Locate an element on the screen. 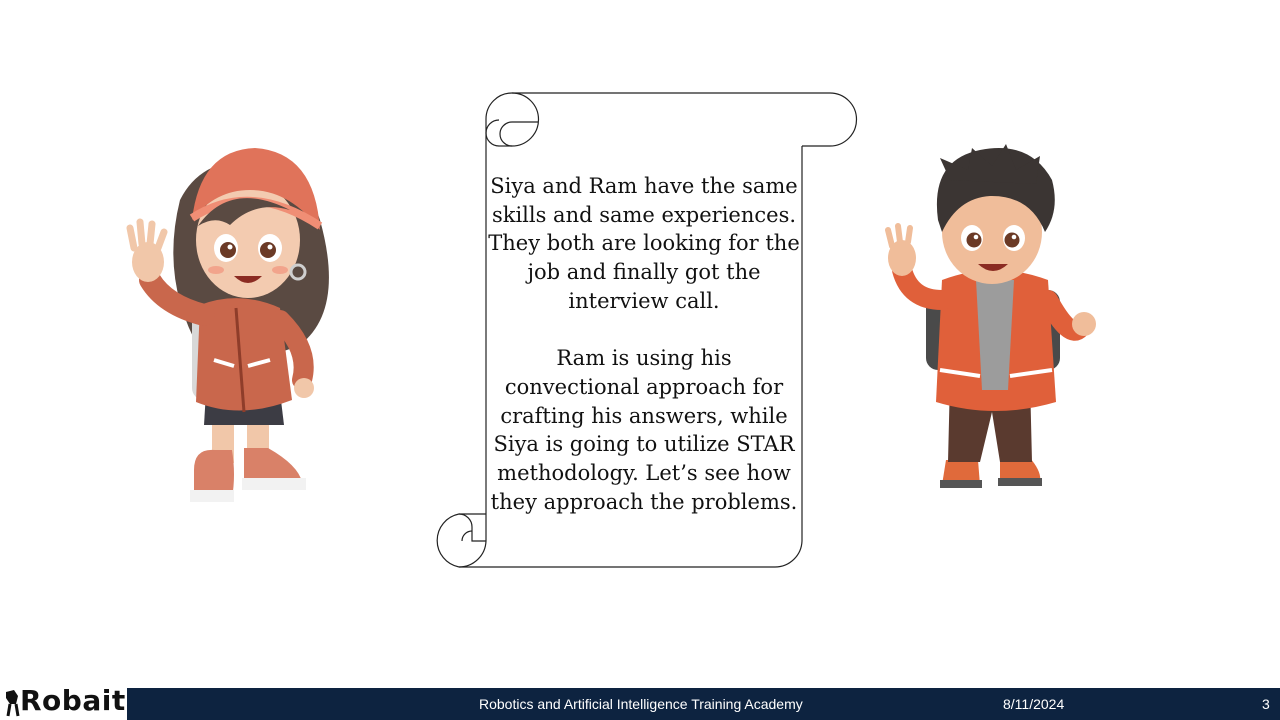  footer-date: 8/11/2024 is located at coordinates (1034, 704).